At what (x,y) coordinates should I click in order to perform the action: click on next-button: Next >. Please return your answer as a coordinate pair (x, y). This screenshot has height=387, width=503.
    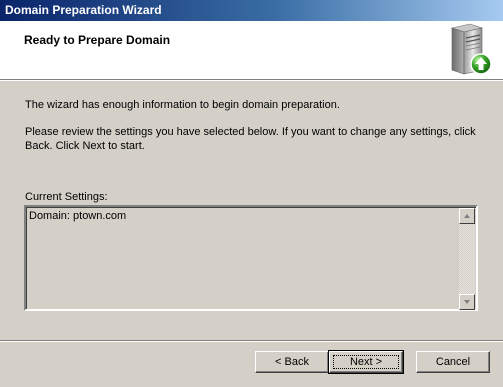
    Looking at the image, I should click on (366, 362).